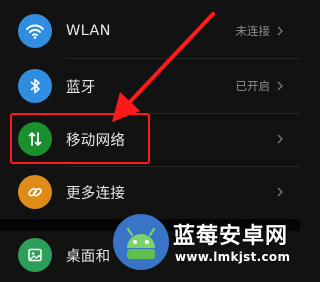 This screenshot has width=320, height=282. I want to click on settings-item-label: 更多连接, so click(96, 193).